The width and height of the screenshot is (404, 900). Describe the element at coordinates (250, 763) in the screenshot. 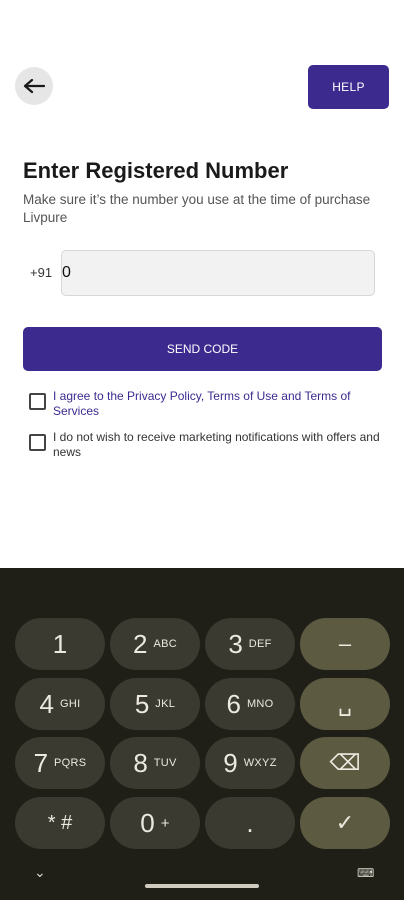

I see `key-9: 9 WXYZ` at that location.